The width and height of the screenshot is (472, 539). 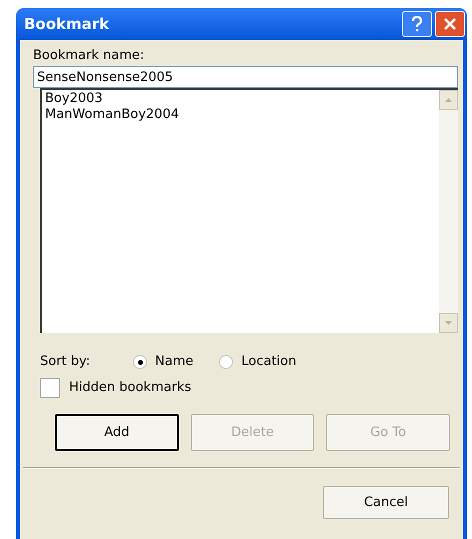 I want to click on help-button, so click(x=417, y=24).